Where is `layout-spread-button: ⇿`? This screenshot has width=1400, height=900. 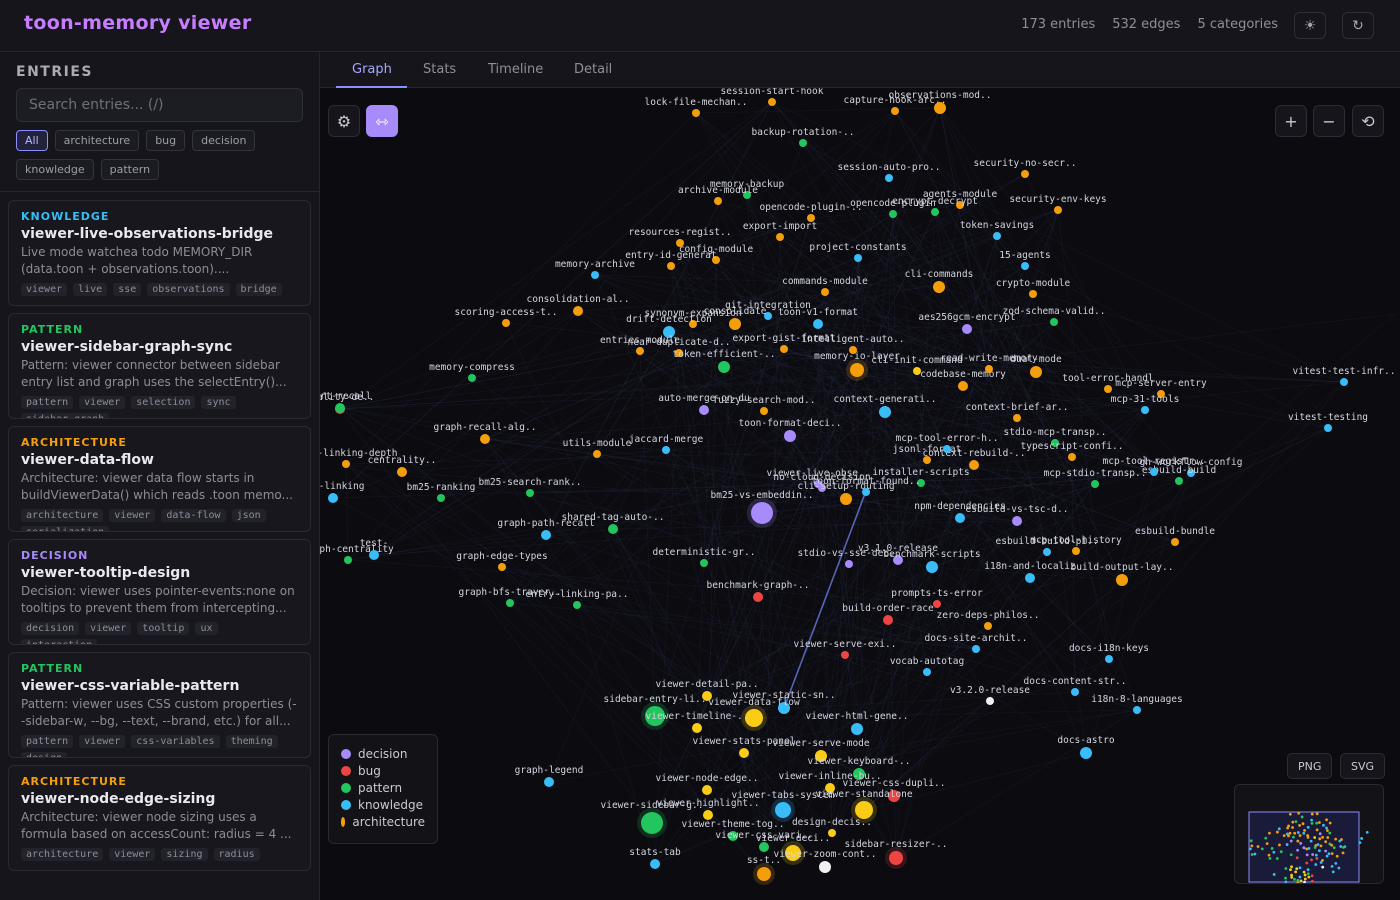 layout-spread-button: ⇿ is located at coordinates (382, 121).